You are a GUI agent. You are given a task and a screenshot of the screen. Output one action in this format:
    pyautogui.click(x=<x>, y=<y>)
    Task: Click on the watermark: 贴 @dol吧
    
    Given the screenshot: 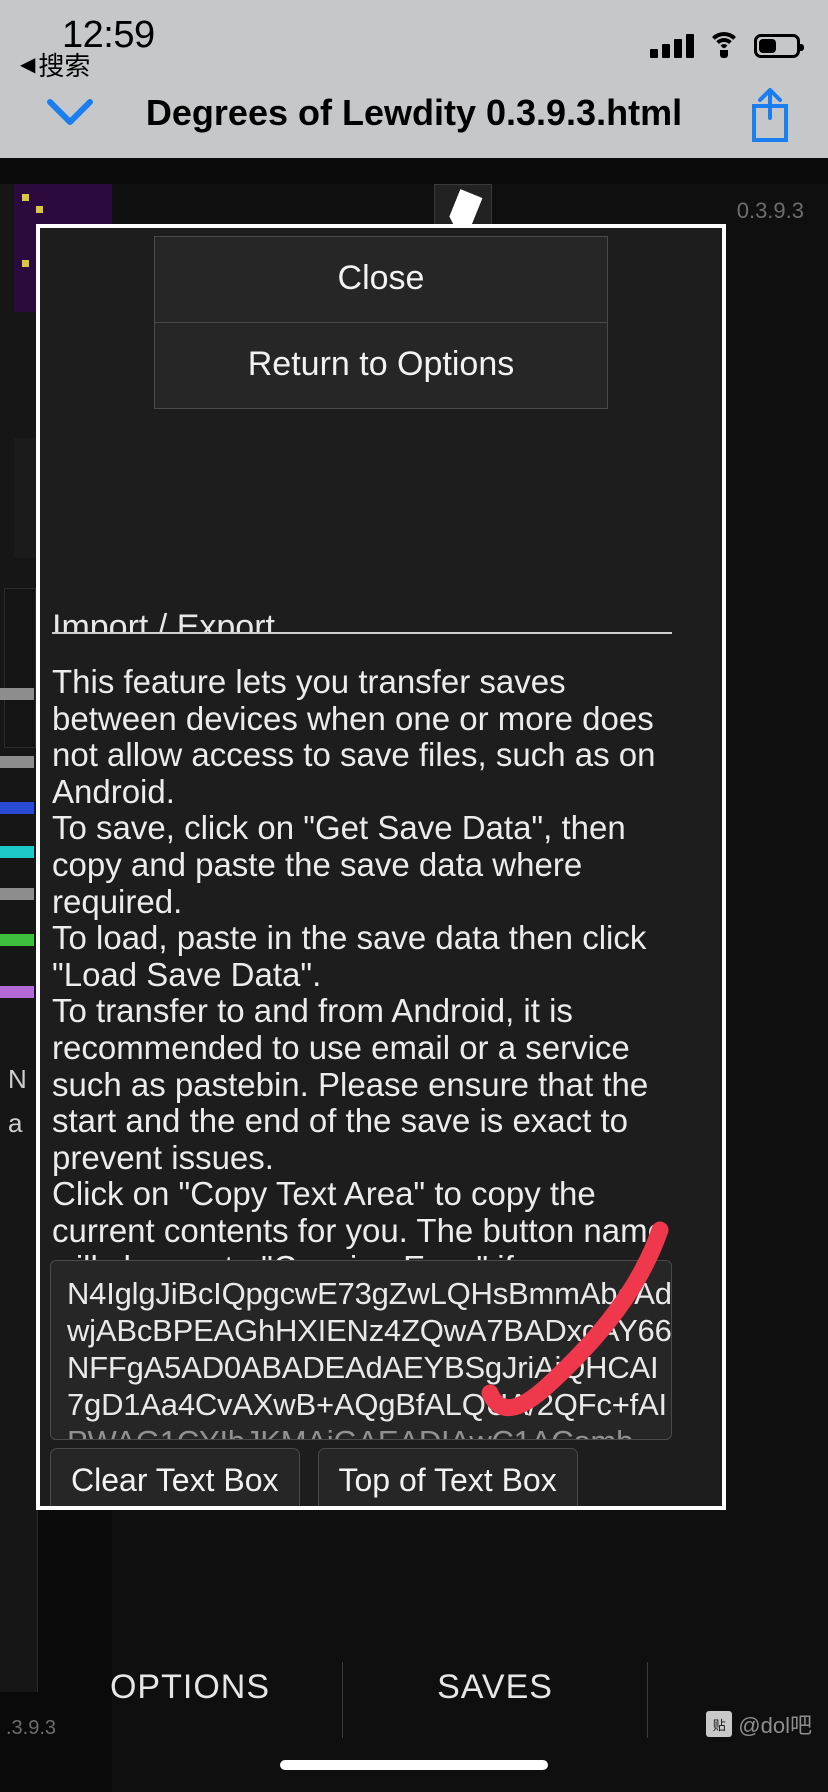 What is the action you would take?
    pyautogui.click(x=759, y=1724)
    